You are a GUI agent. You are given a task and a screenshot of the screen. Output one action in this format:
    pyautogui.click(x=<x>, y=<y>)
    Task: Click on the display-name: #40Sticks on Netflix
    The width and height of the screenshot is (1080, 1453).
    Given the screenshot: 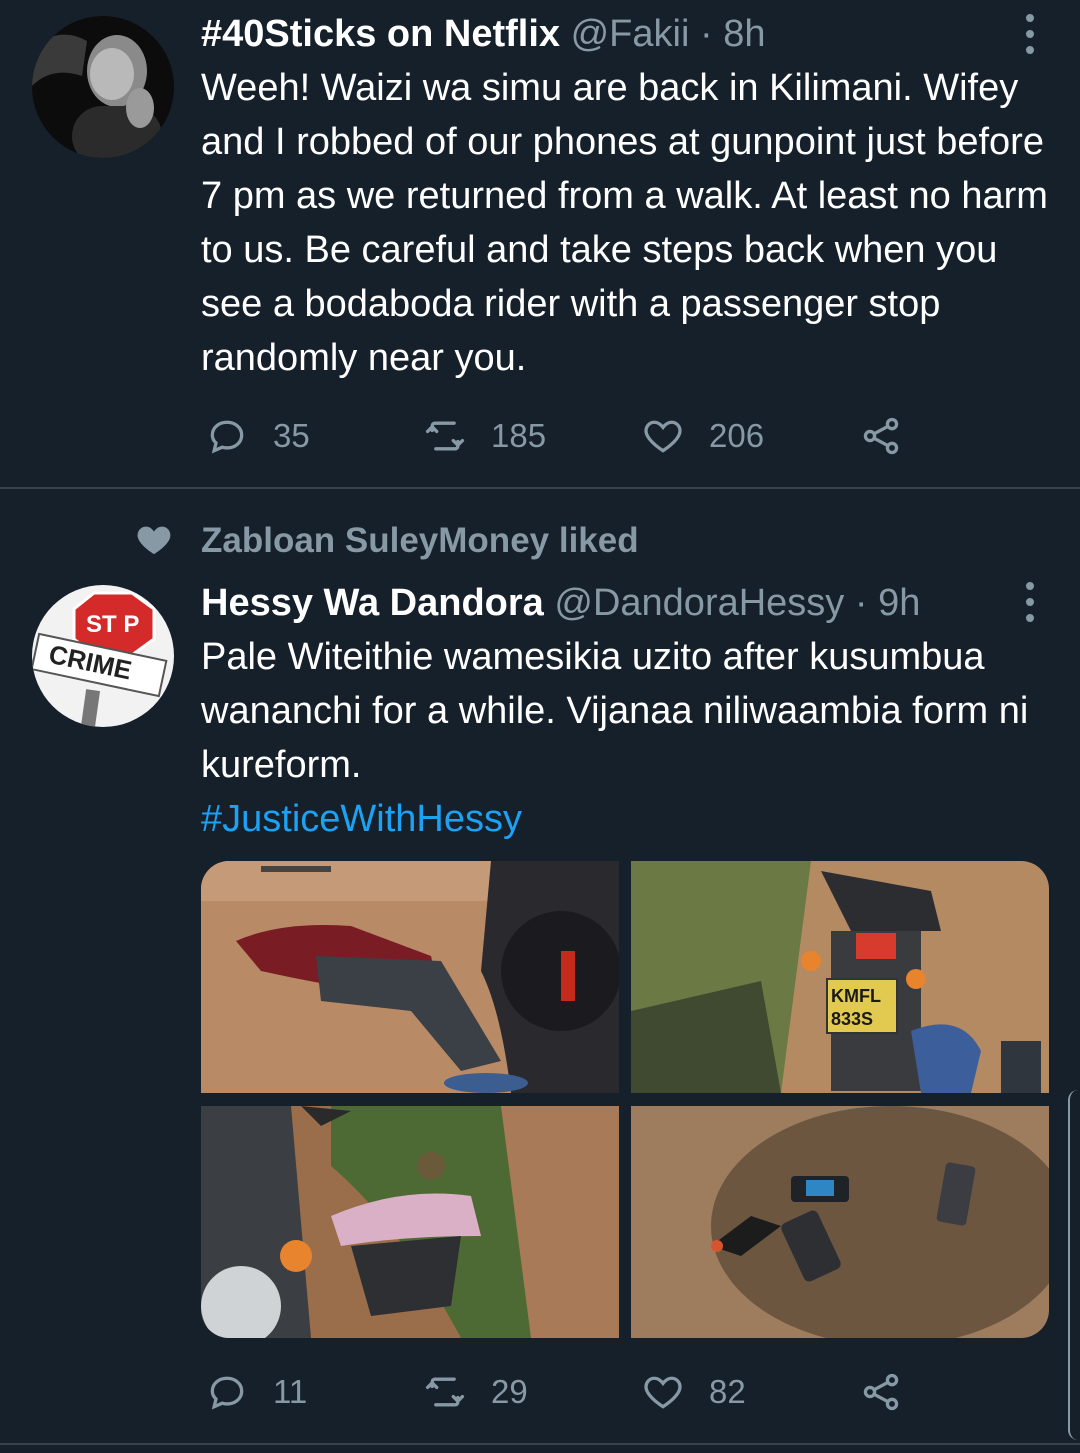 What is the action you would take?
    pyautogui.click(x=380, y=34)
    